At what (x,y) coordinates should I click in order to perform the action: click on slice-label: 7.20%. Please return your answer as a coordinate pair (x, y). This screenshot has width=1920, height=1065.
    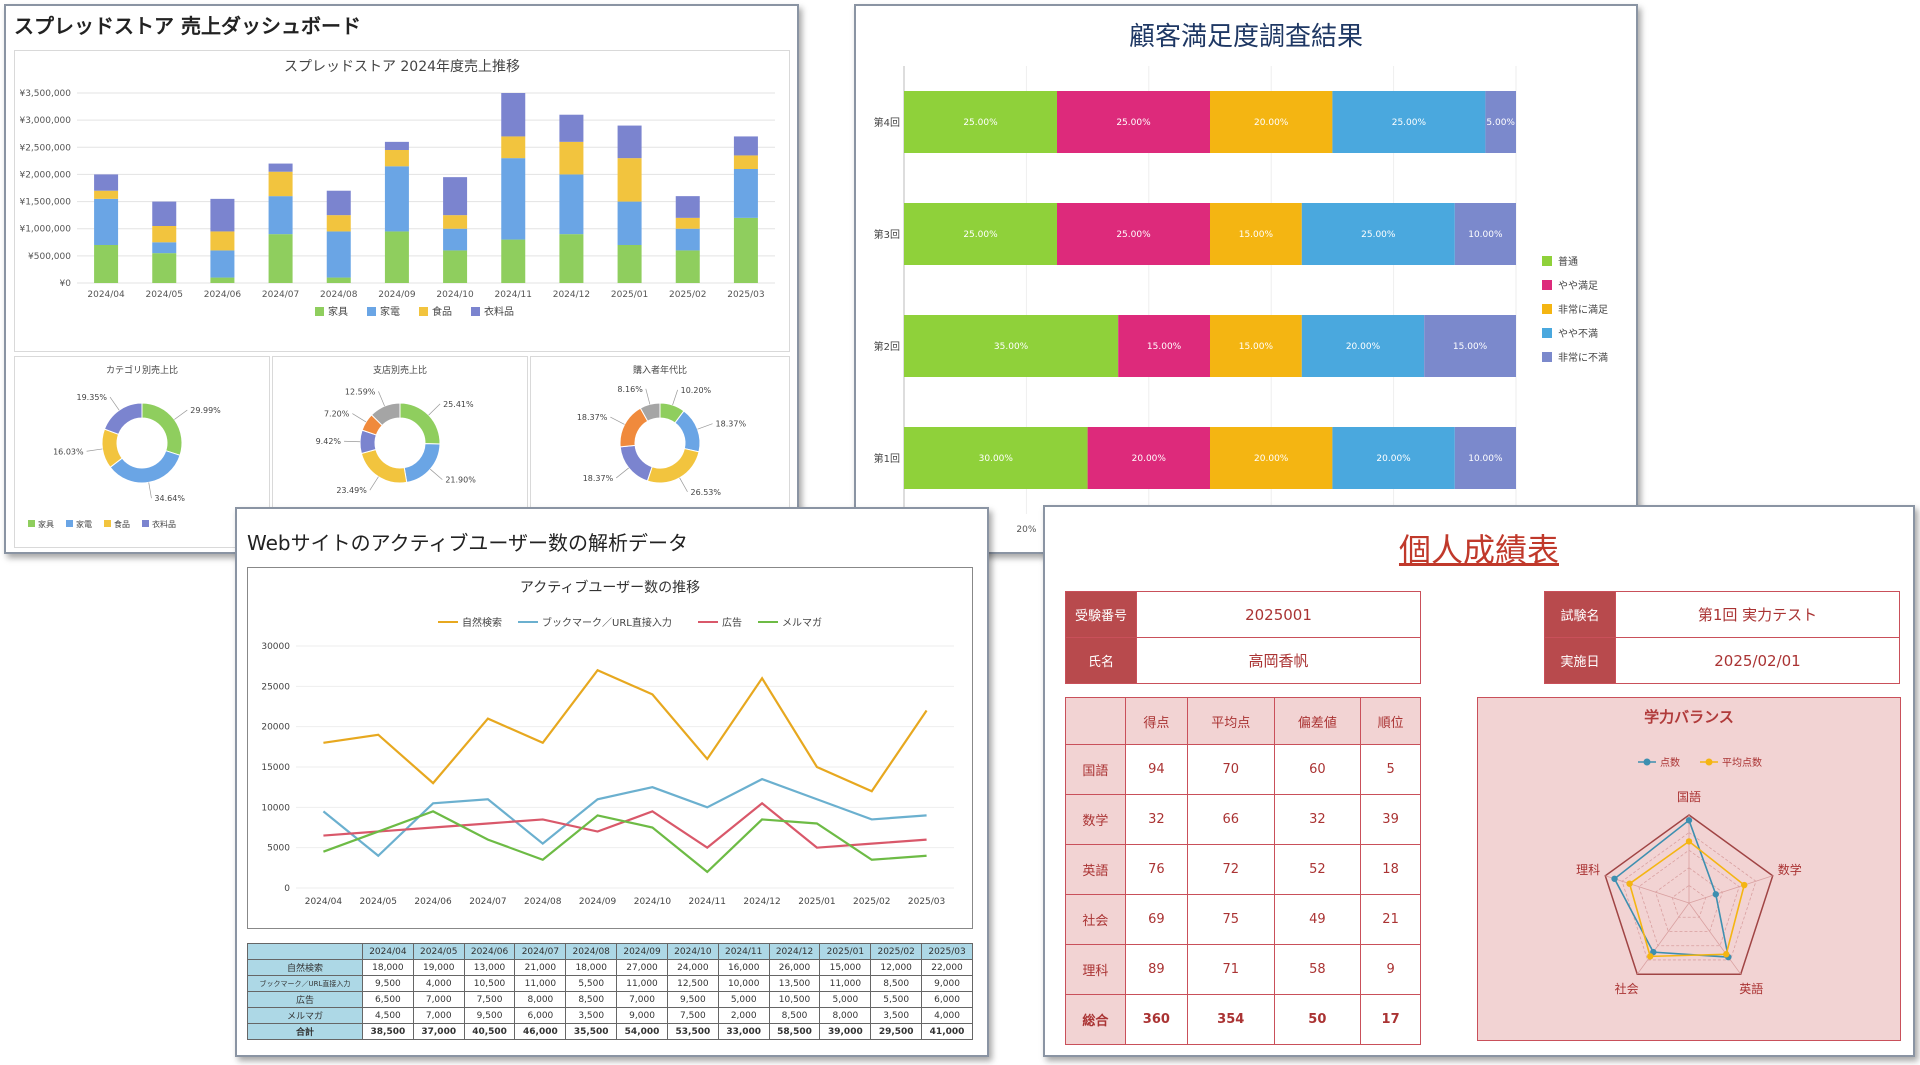
    Looking at the image, I should click on (337, 414).